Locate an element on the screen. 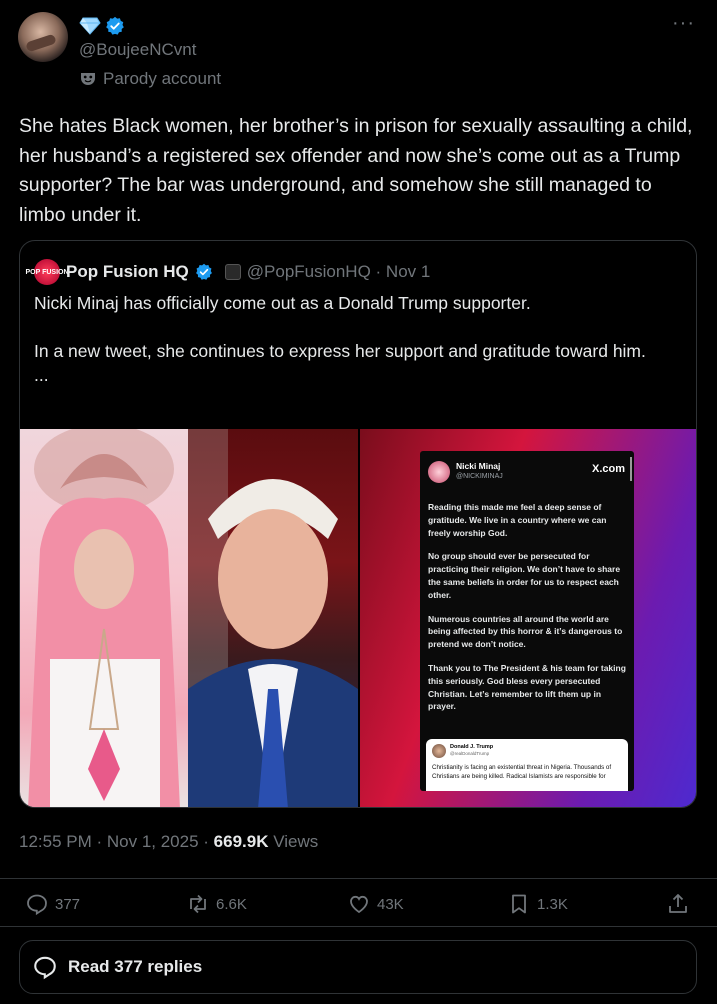 The height and width of the screenshot is (1004, 717). divider-top is located at coordinates (358, 878).